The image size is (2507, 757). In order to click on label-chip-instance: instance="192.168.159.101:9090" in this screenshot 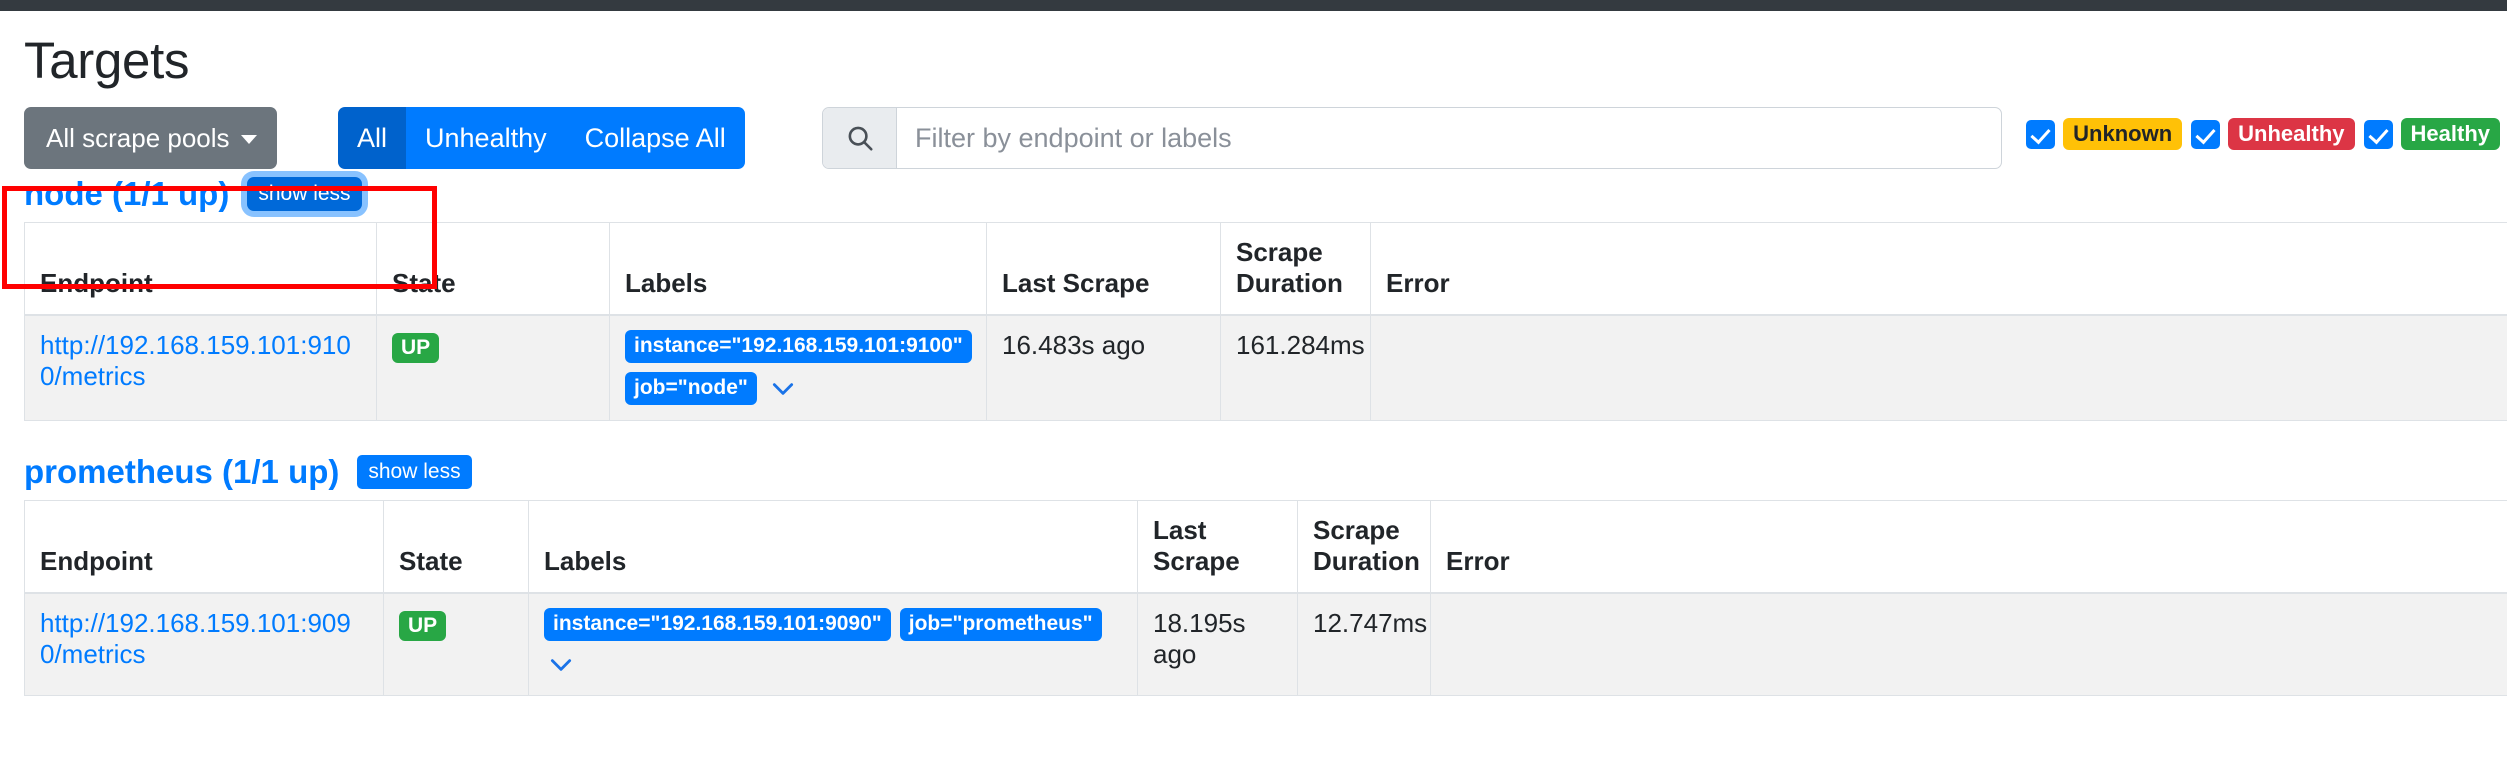, I will do `click(717, 625)`.